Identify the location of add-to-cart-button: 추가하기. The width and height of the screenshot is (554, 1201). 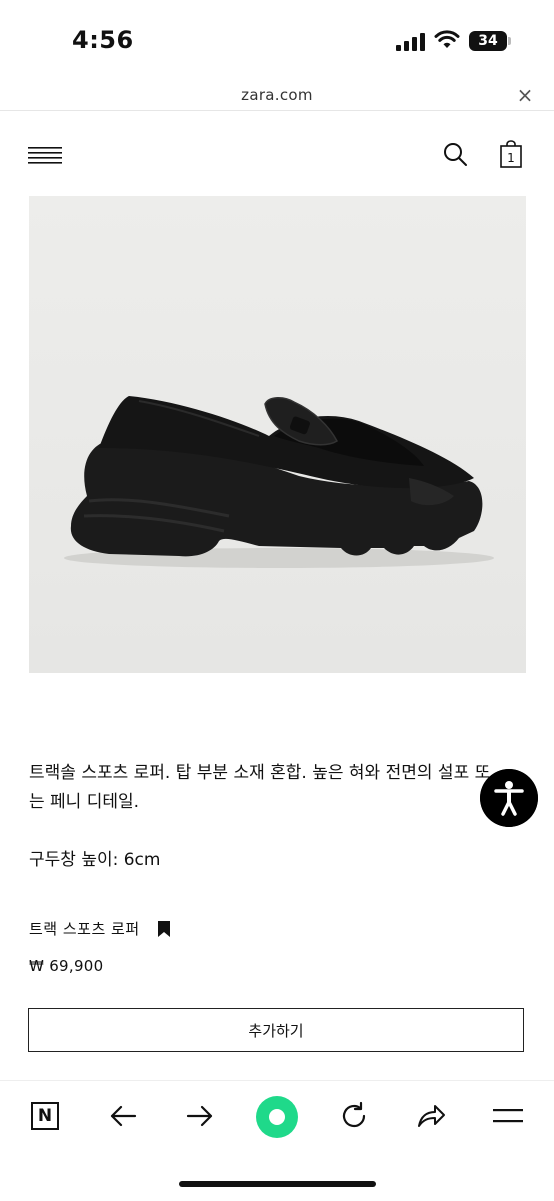
(276, 1030).